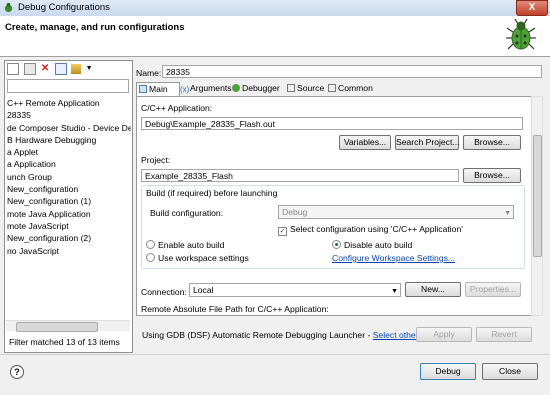 The width and height of the screenshot is (550, 395). I want to click on tab-debugger-label: Debugger, so click(261, 88).